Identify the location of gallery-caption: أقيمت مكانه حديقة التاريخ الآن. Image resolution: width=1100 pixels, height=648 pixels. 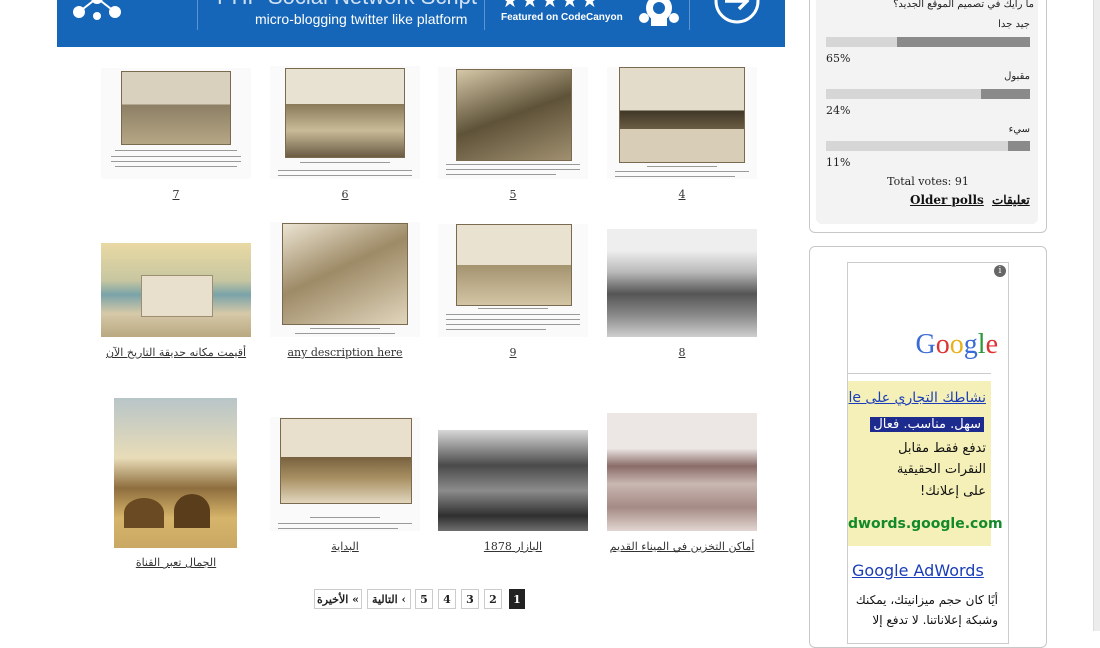
(176, 352).